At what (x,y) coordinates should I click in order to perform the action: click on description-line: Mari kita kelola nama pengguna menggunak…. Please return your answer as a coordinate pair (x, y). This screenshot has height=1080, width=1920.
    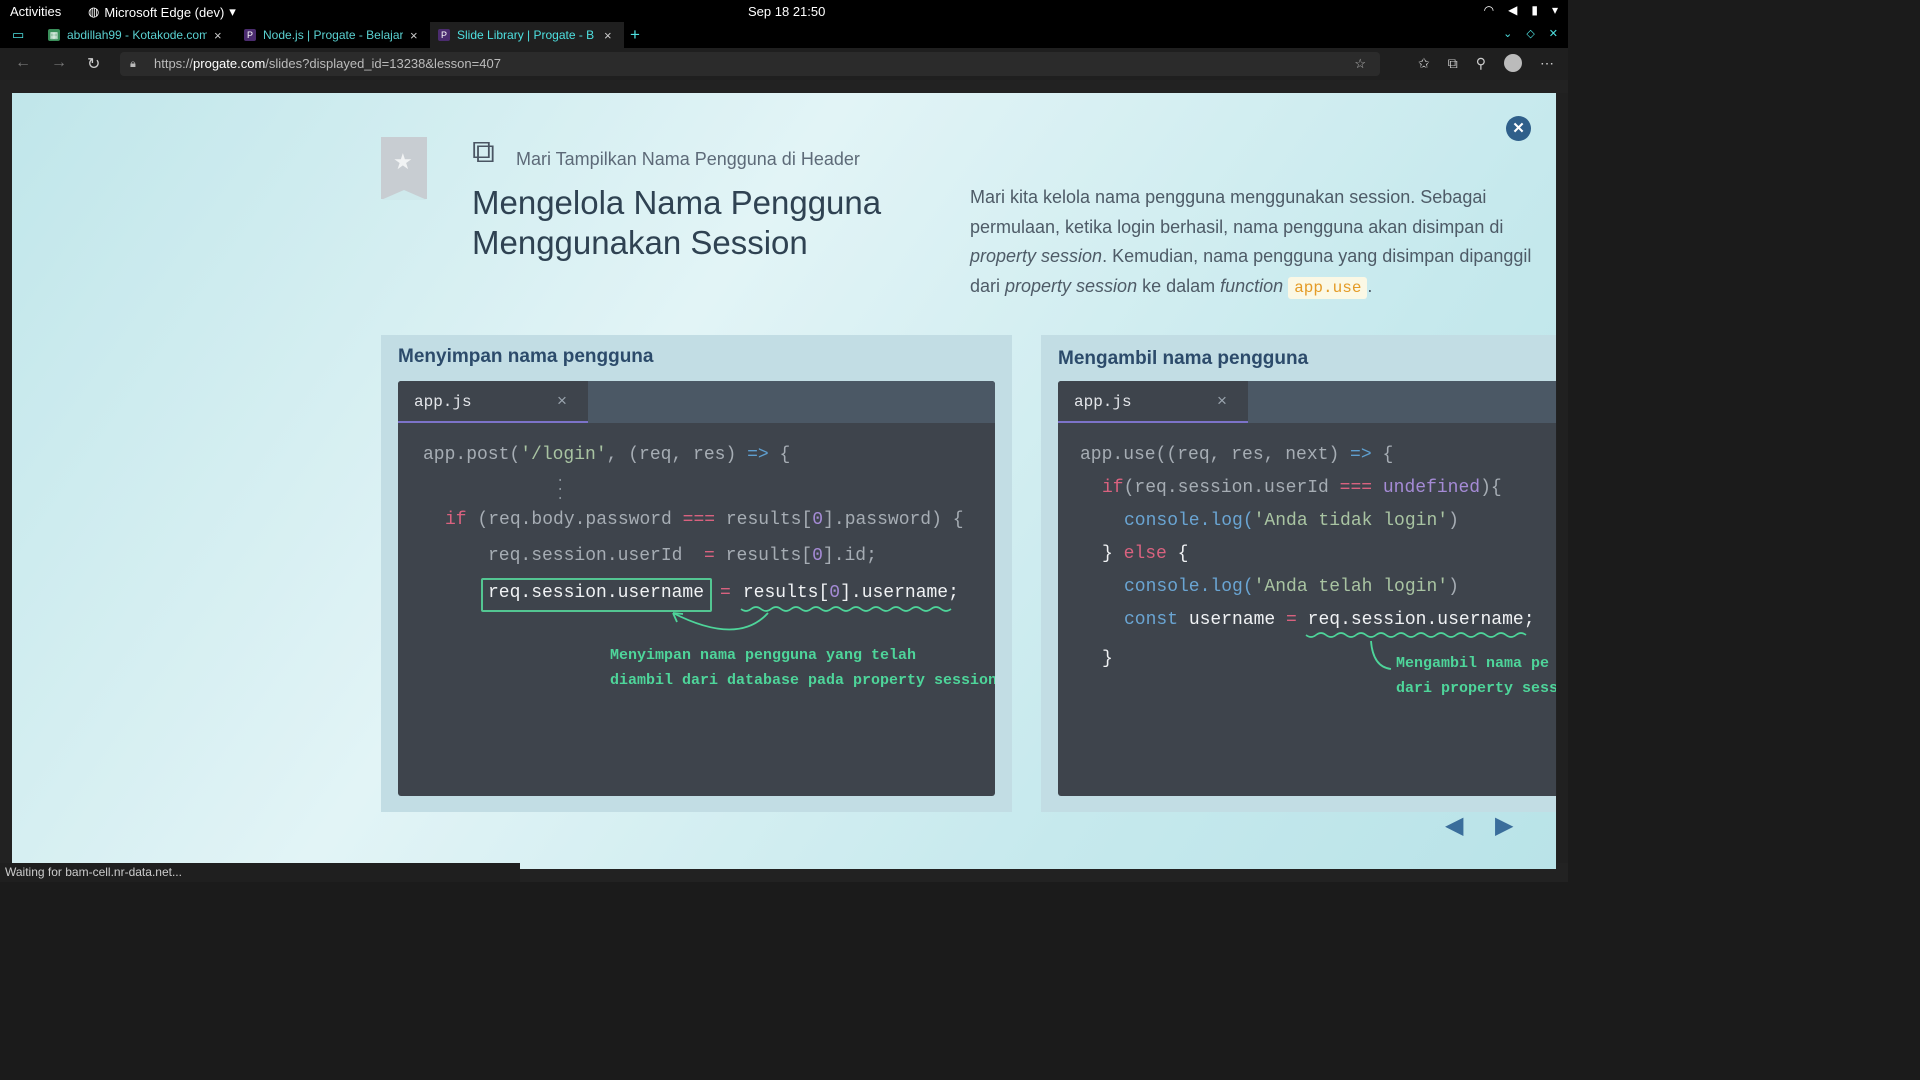
    Looking at the image, I should click on (1228, 197).